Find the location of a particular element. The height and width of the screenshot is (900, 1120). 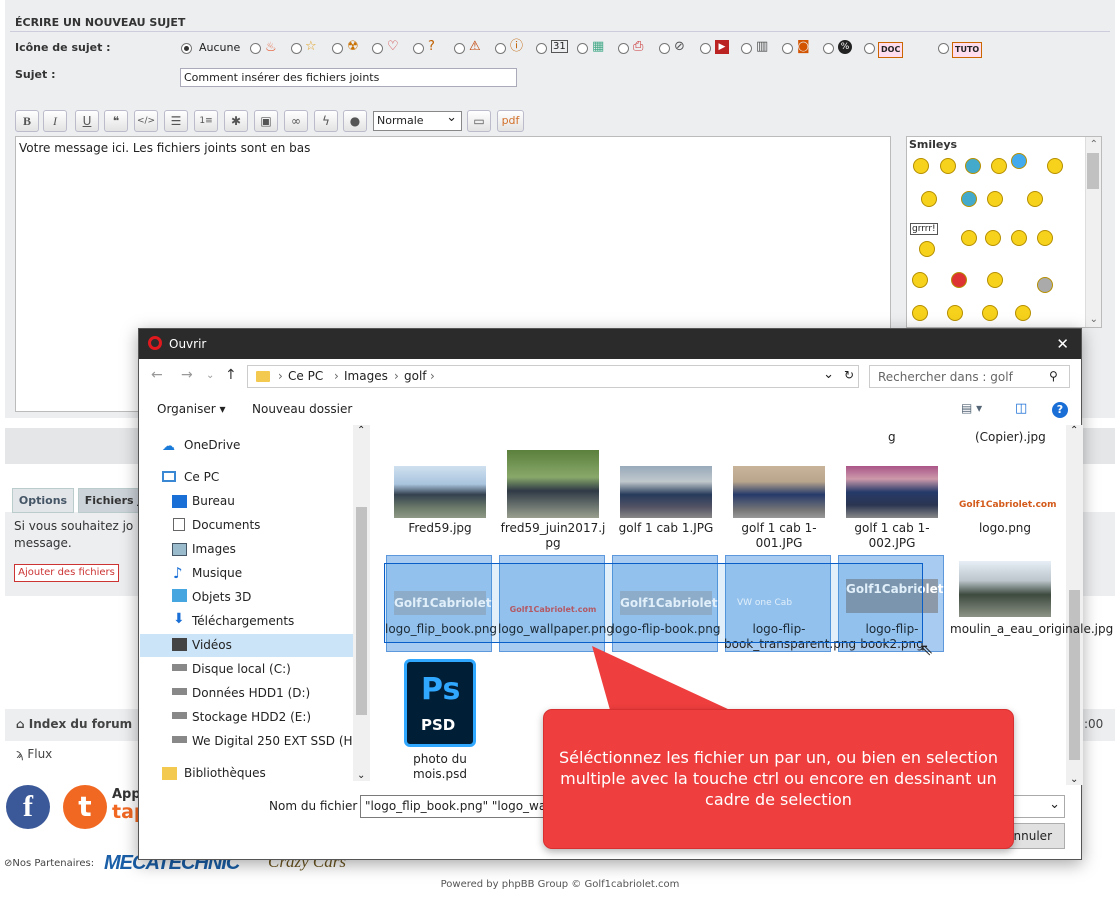

font-size-select: Normale is located at coordinates (417, 120).